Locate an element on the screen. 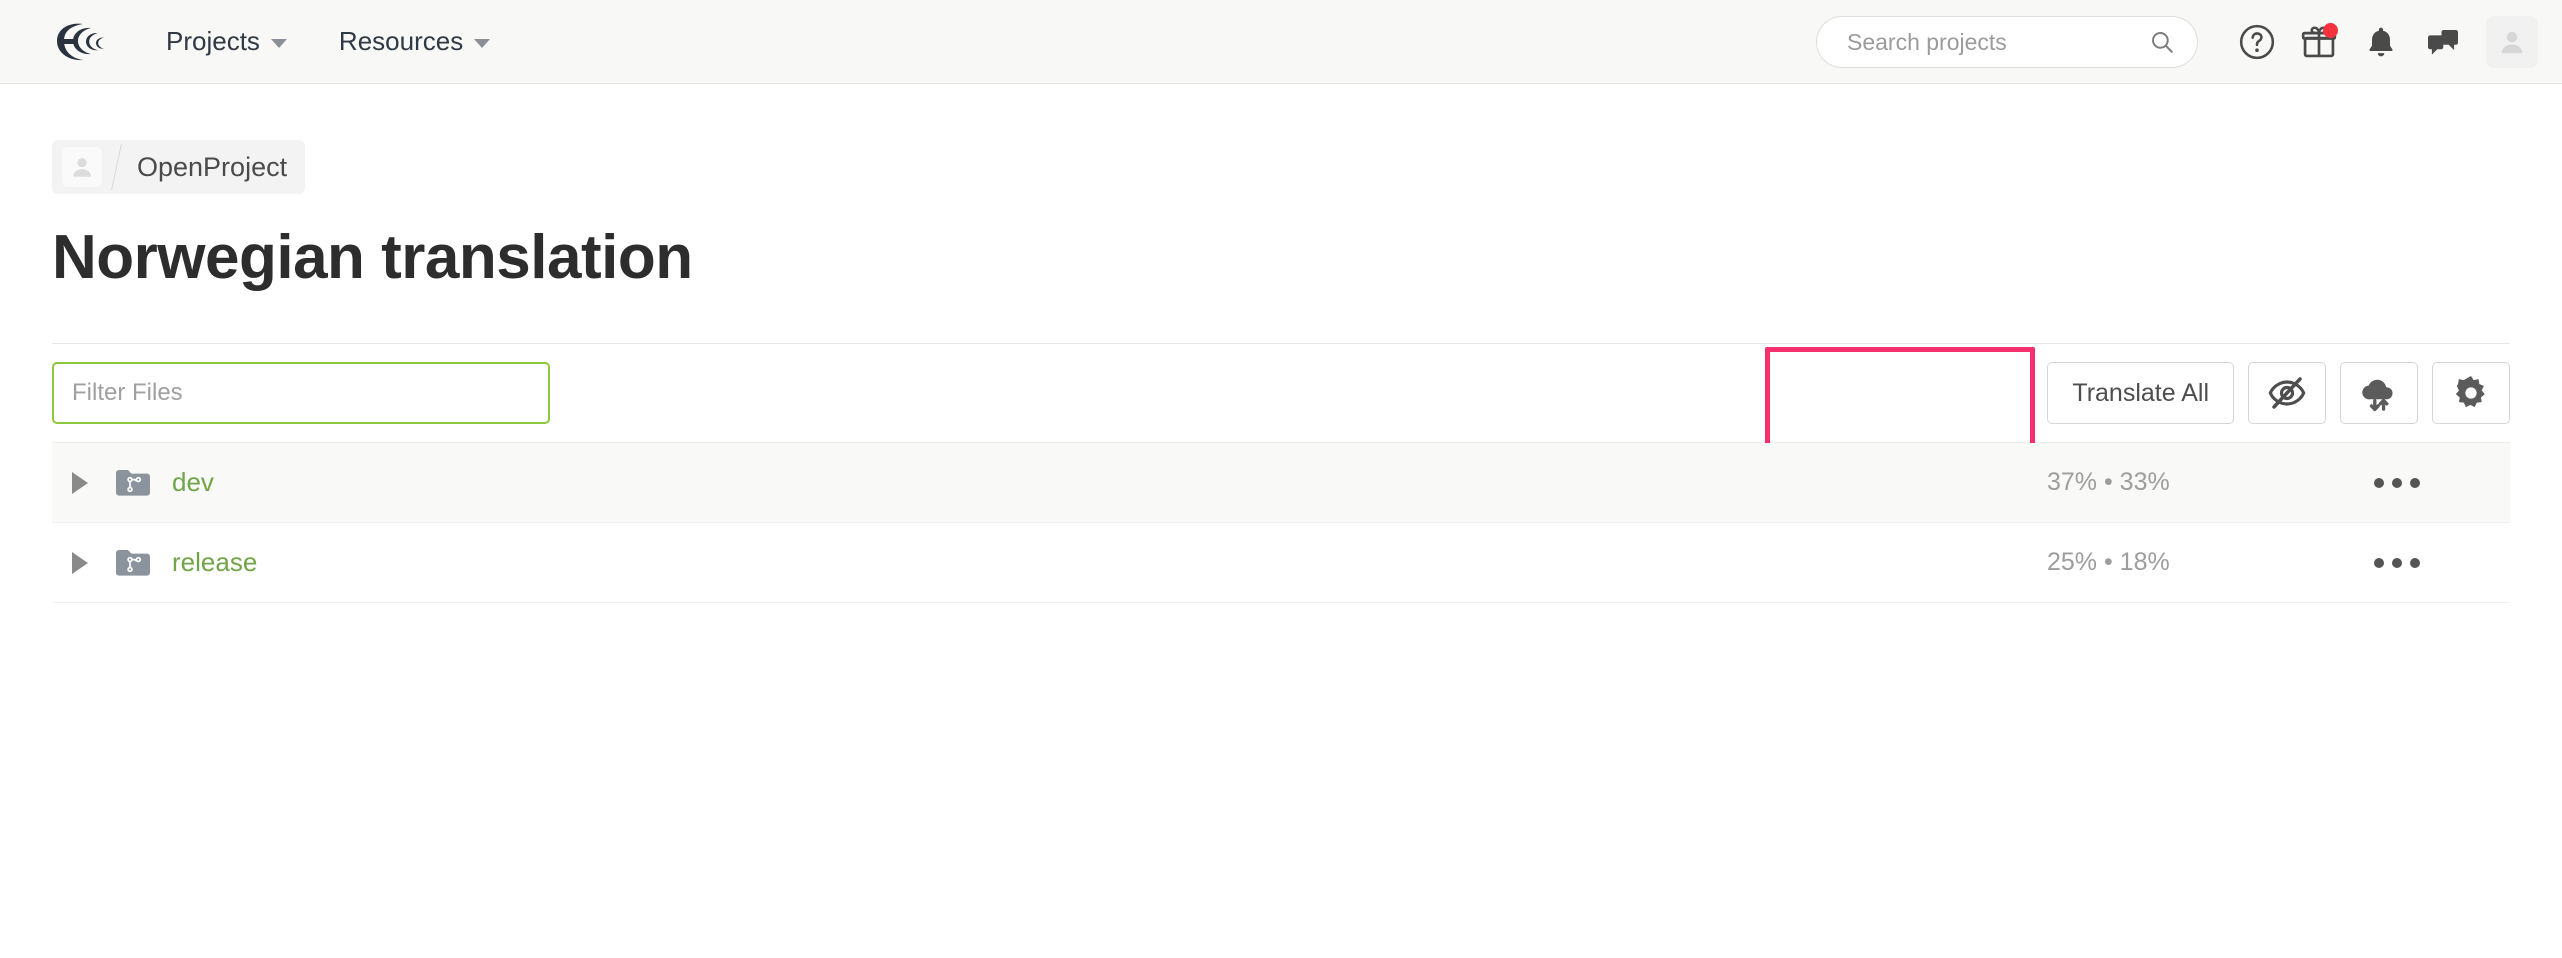 This screenshot has height=958, width=2562. files-toolbar: Translate All is located at coordinates (1281, 400).